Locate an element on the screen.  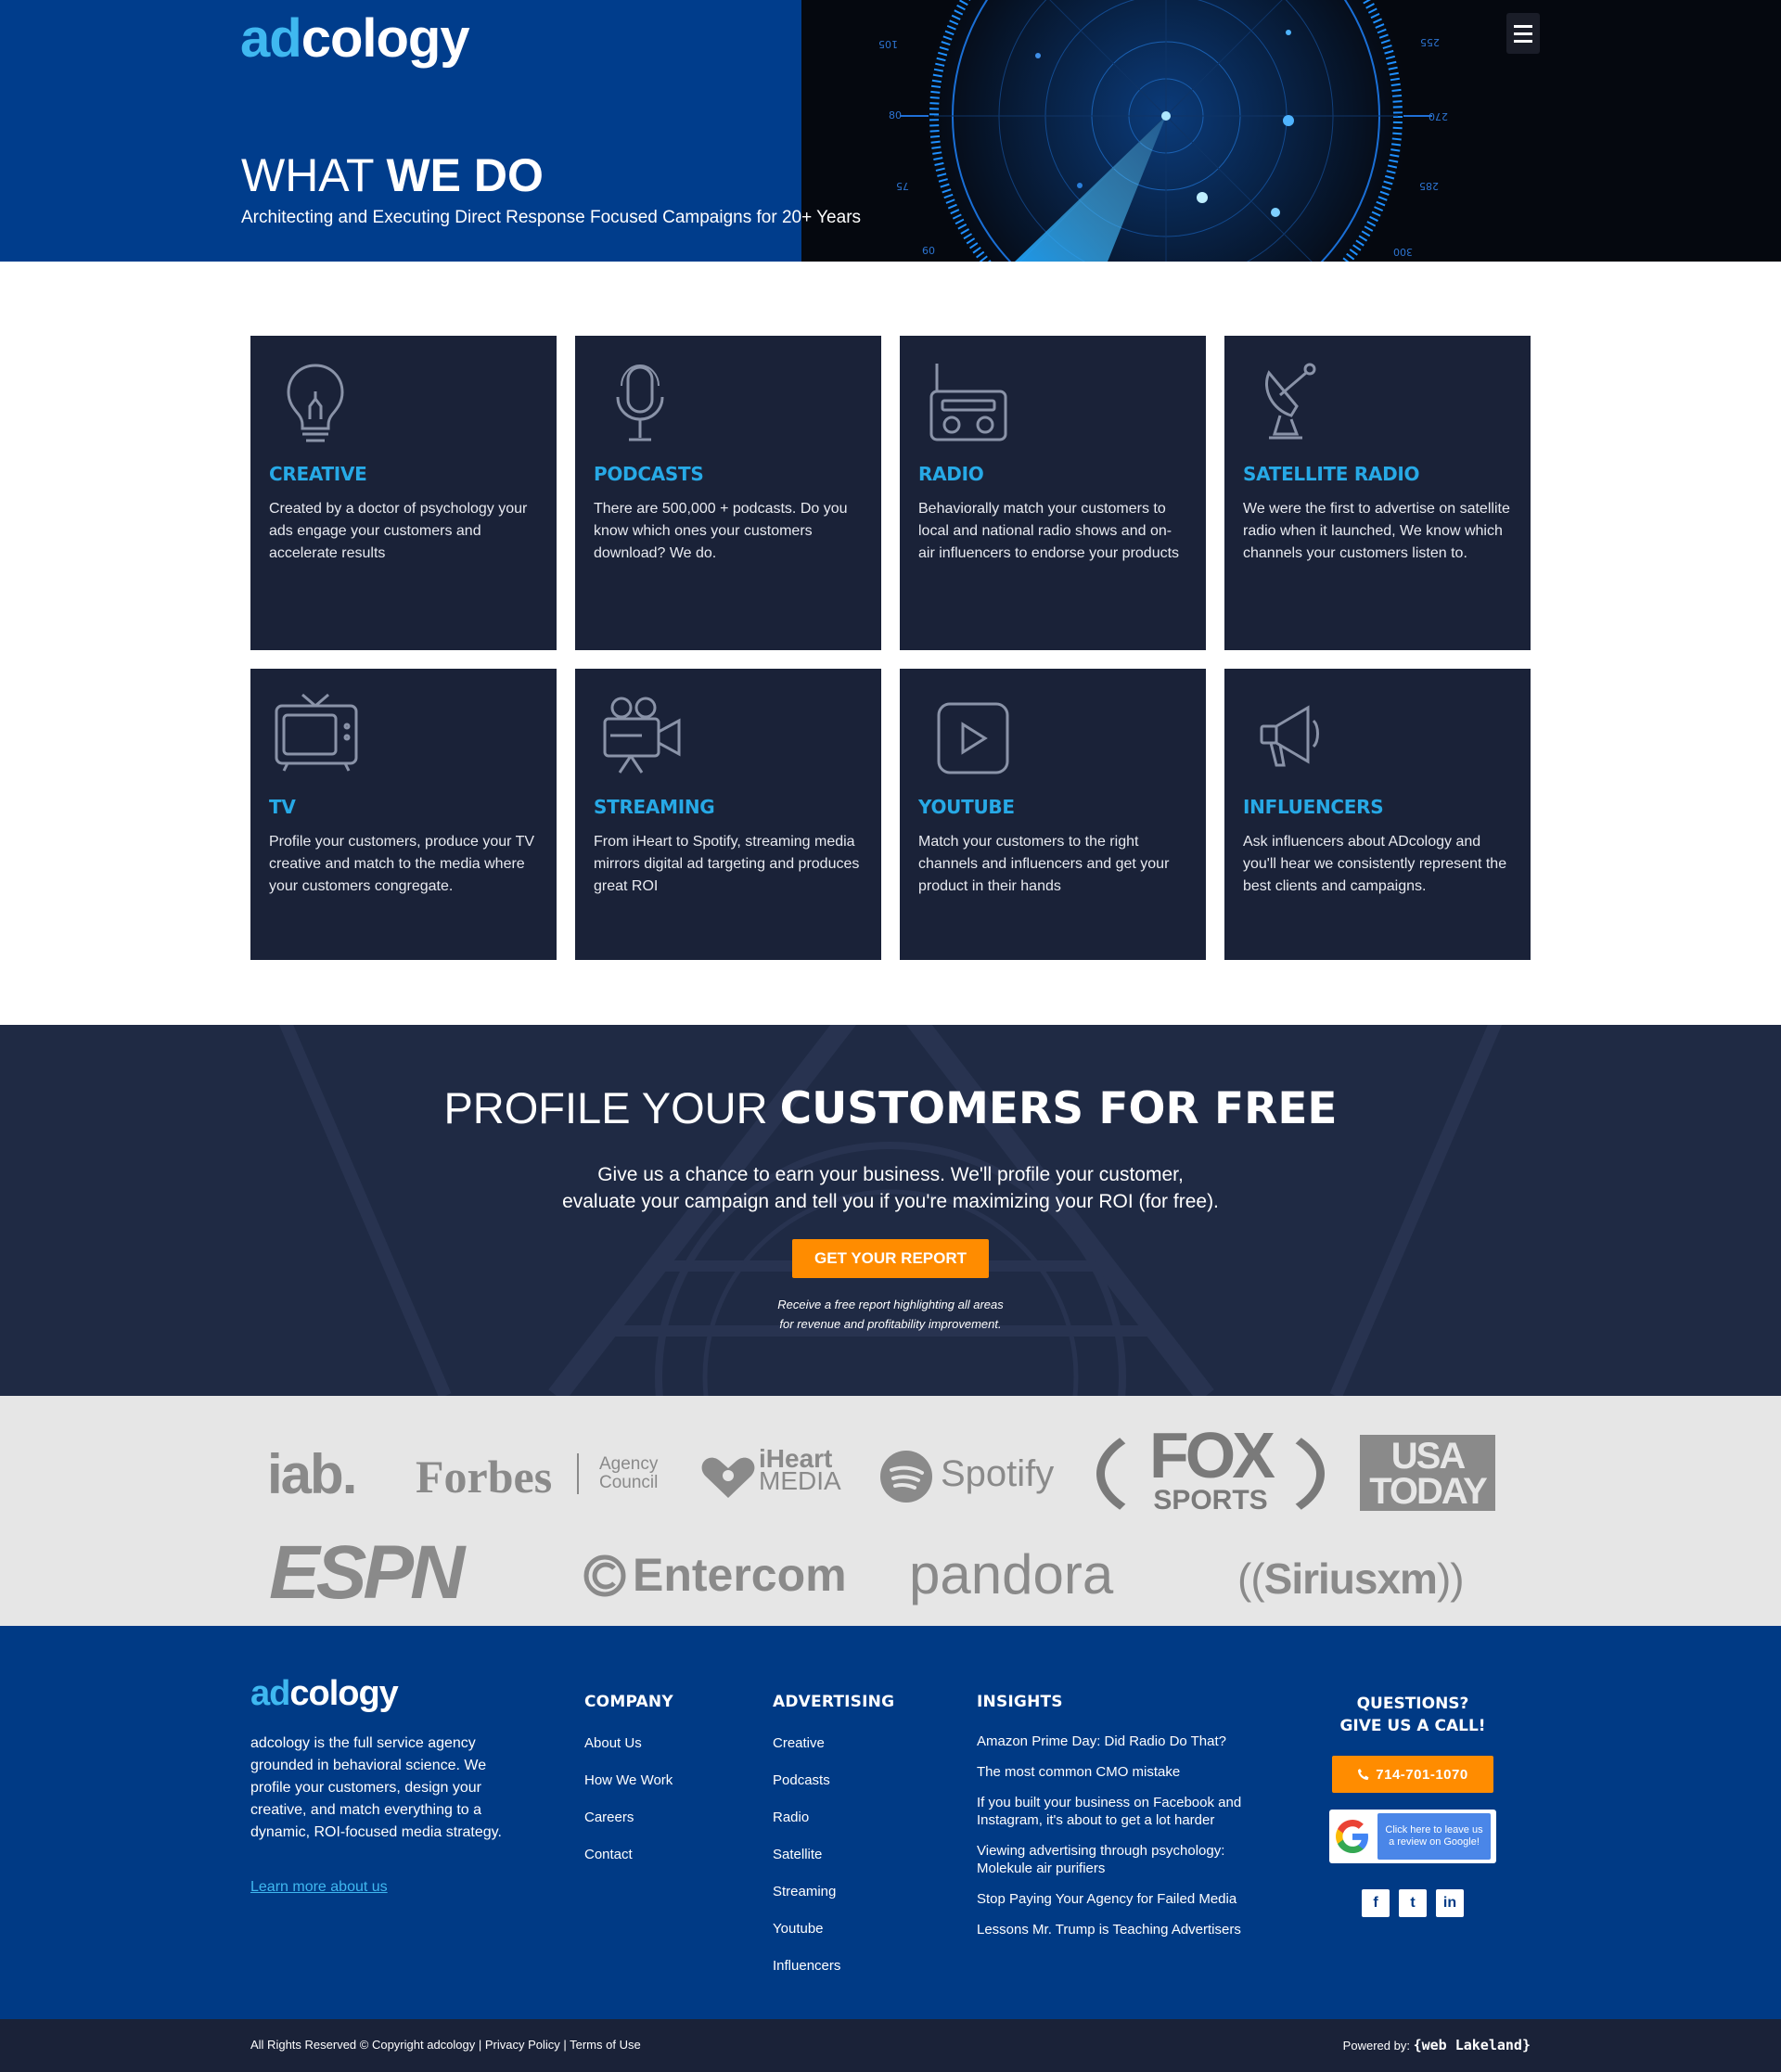
radar-label: 255 is located at coordinates (1430, 42).